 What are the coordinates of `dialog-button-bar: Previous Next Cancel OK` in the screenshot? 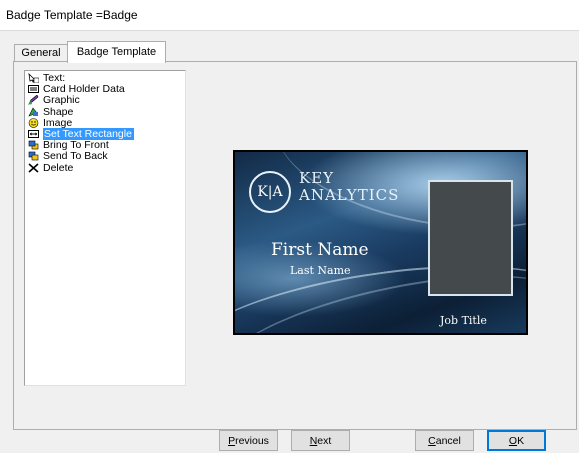 It's located at (289, 440).